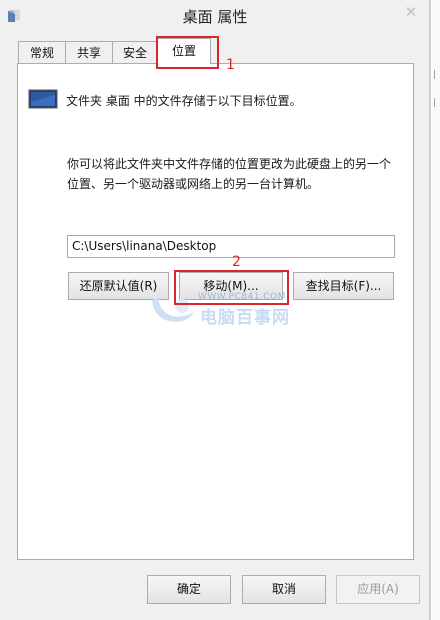 The image size is (440, 620). I want to click on window-title: 桌面 属性, so click(215, 17).